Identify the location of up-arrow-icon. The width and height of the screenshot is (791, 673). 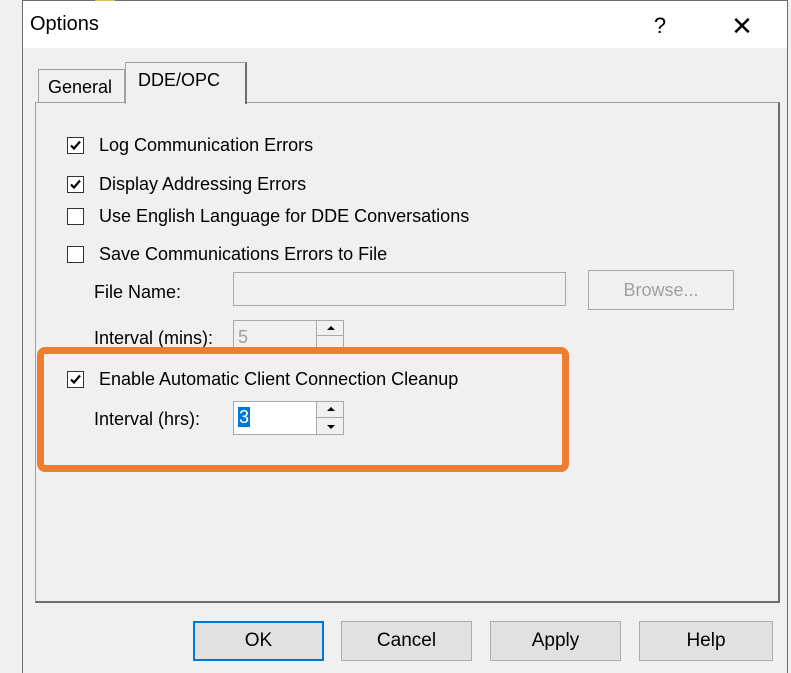
(331, 328).